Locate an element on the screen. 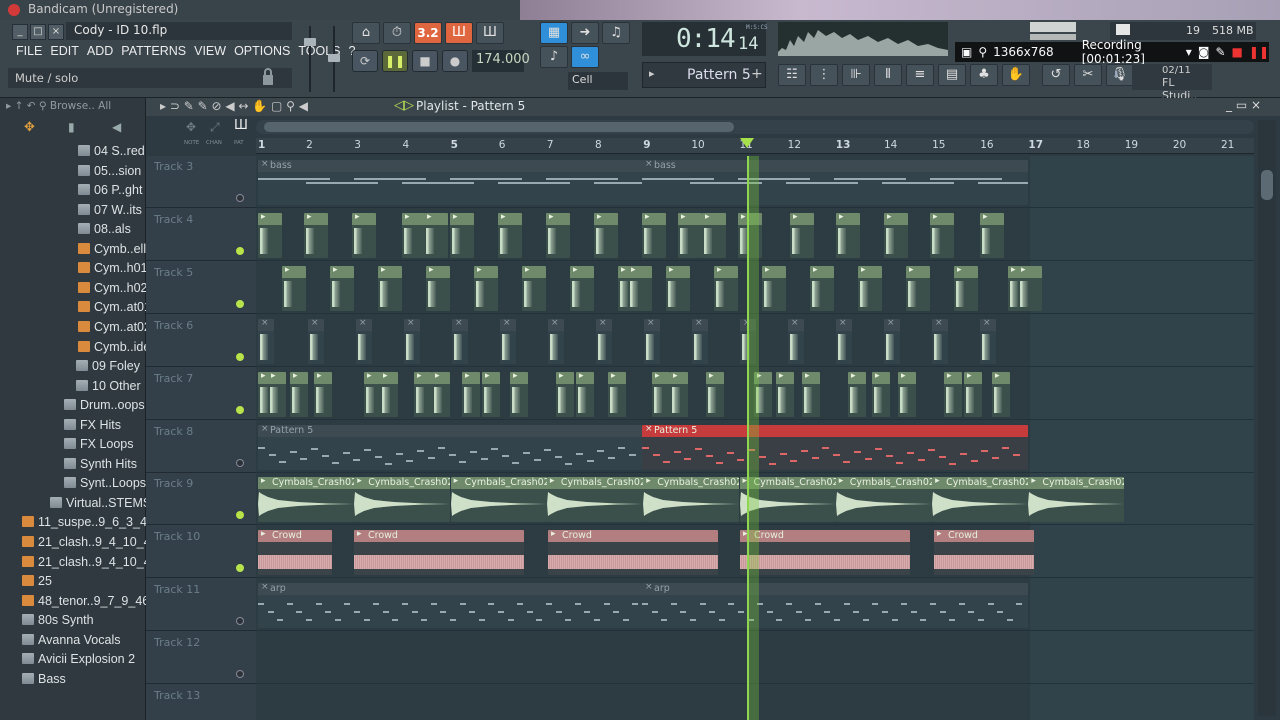 The width and height of the screenshot is (1280, 720). browser-item: 48_tenor..9_7_9_46 is located at coordinates (85, 604).